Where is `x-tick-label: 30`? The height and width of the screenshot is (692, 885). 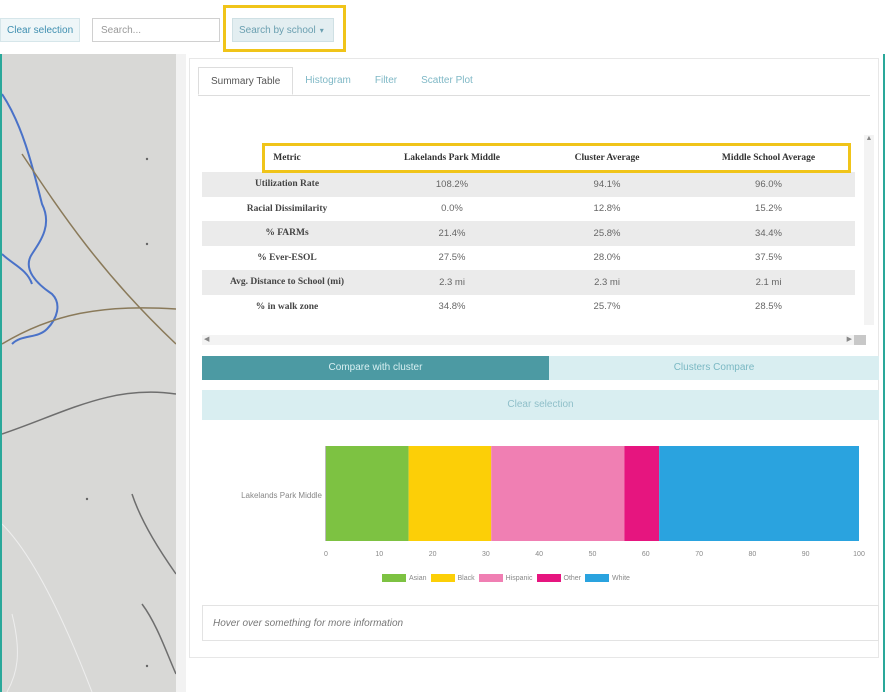
x-tick-label: 30 is located at coordinates (485, 554).